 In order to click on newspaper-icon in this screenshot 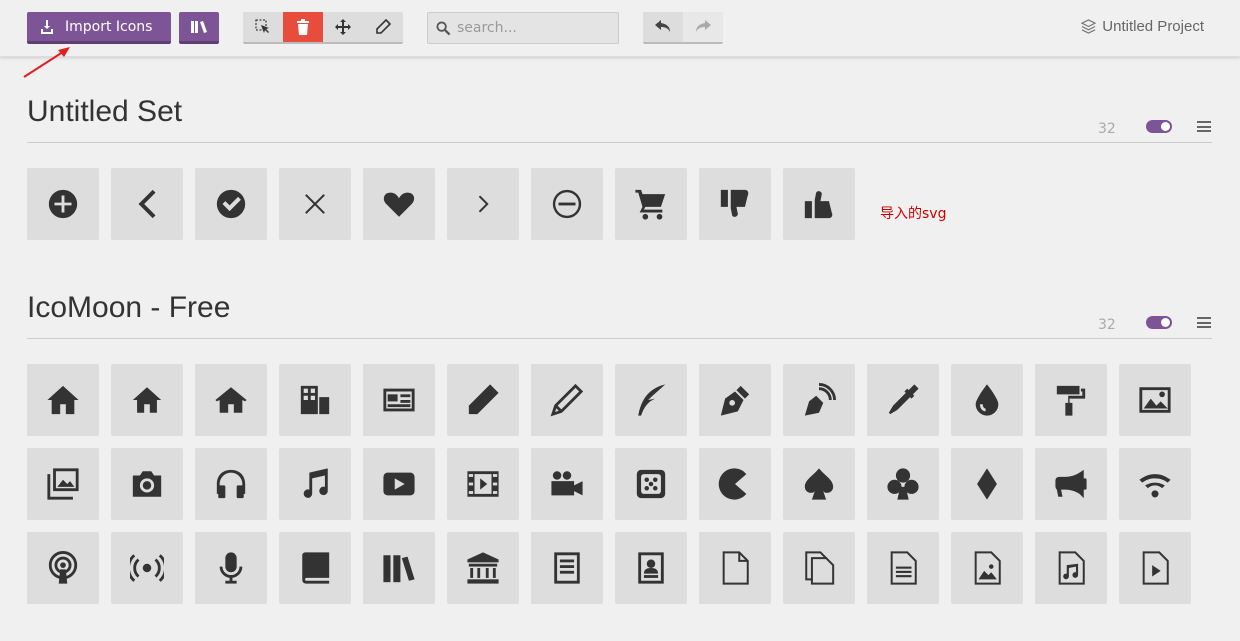, I will do `click(399, 400)`.